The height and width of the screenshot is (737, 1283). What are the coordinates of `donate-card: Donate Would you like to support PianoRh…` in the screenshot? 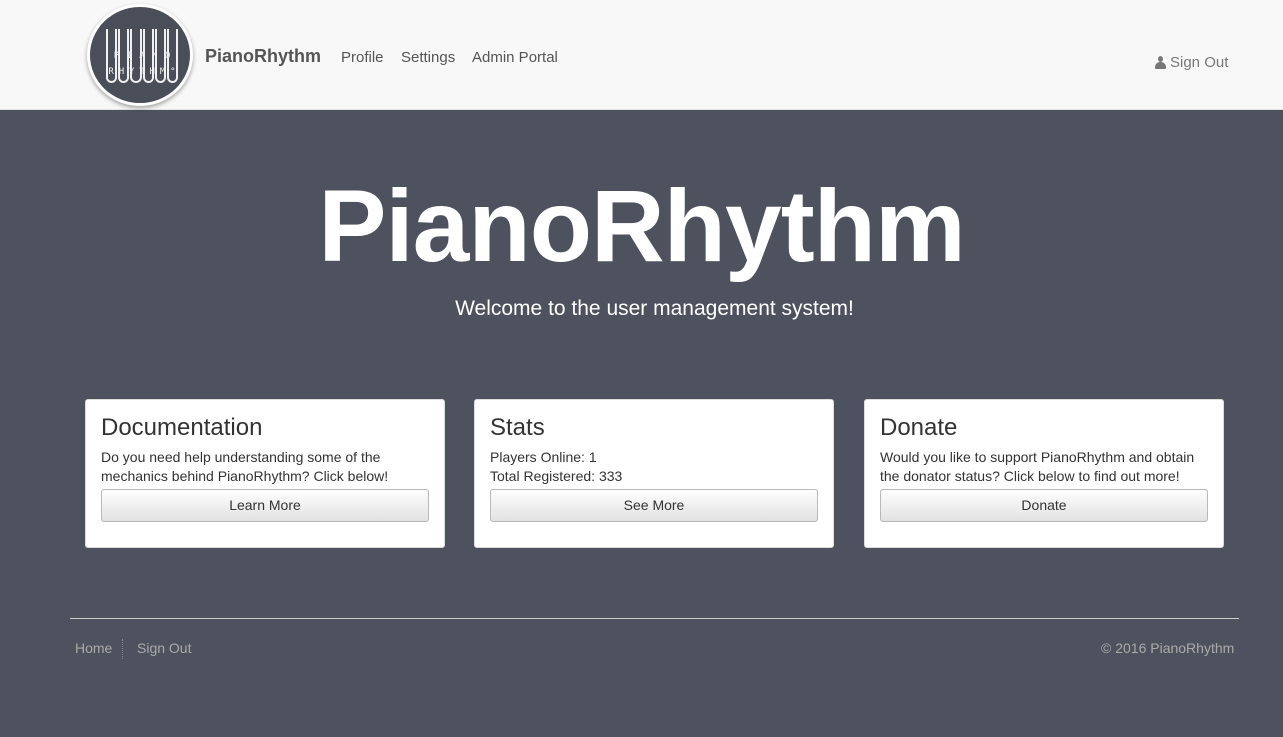 It's located at (1044, 473).